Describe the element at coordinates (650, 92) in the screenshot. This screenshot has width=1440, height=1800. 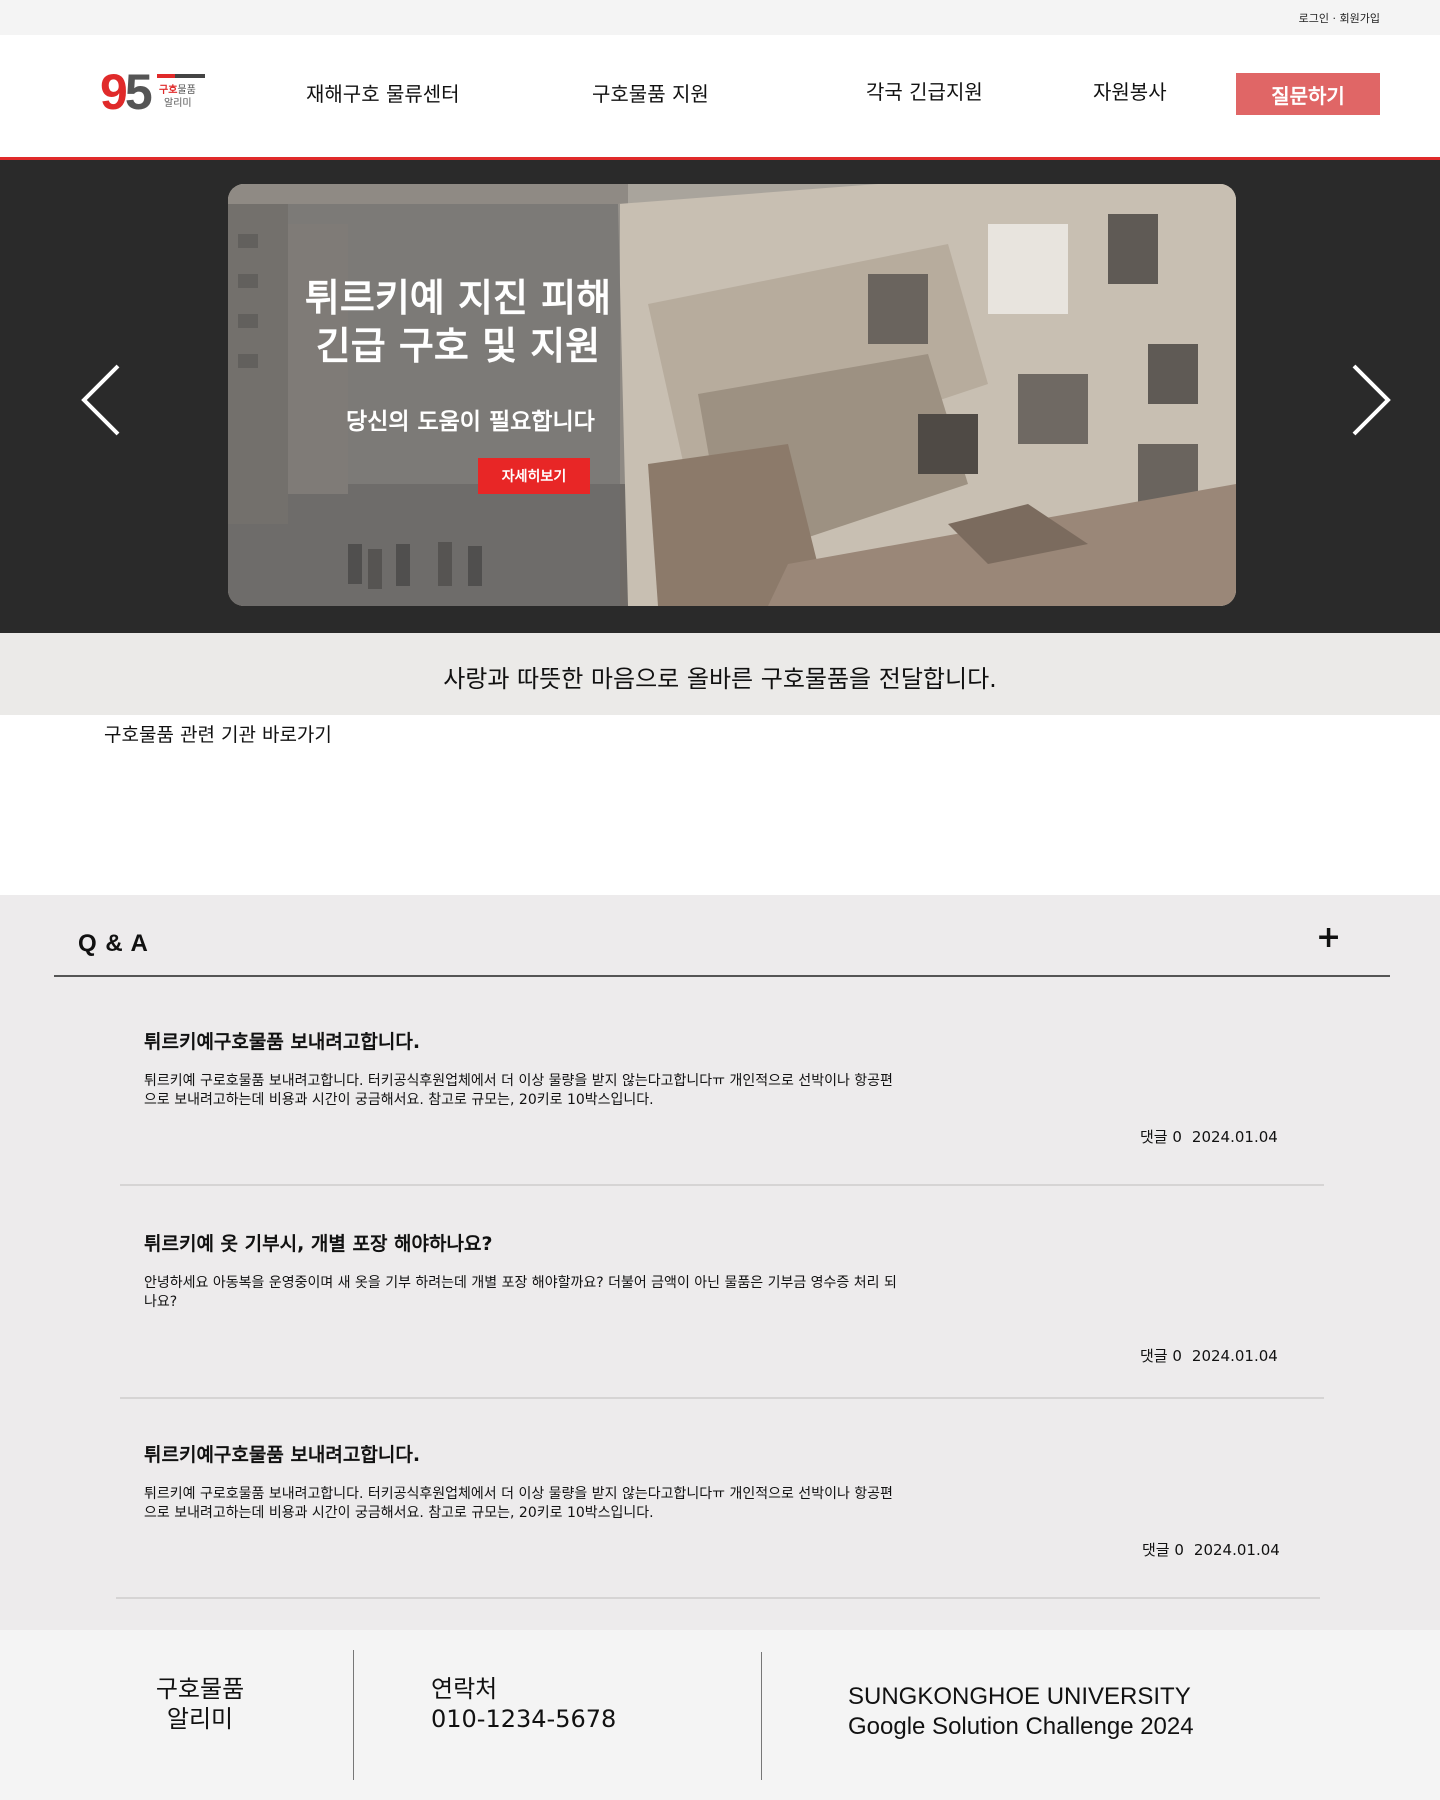
I see `nav-item-supplies-support: 구호물품 지원` at that location.